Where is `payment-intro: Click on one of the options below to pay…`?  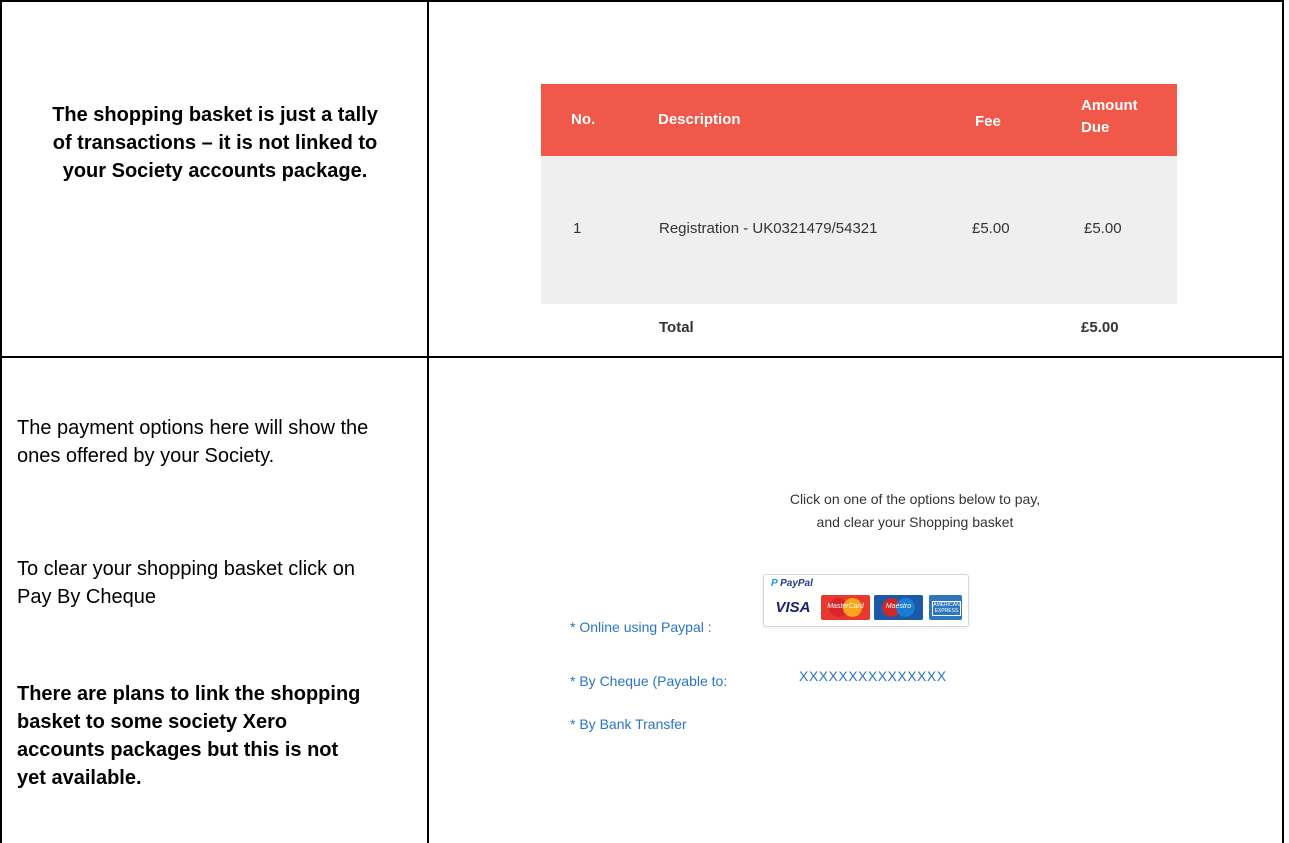
payment-intro: Click on one of the options below to pay… is located at coordinates (915, 511).